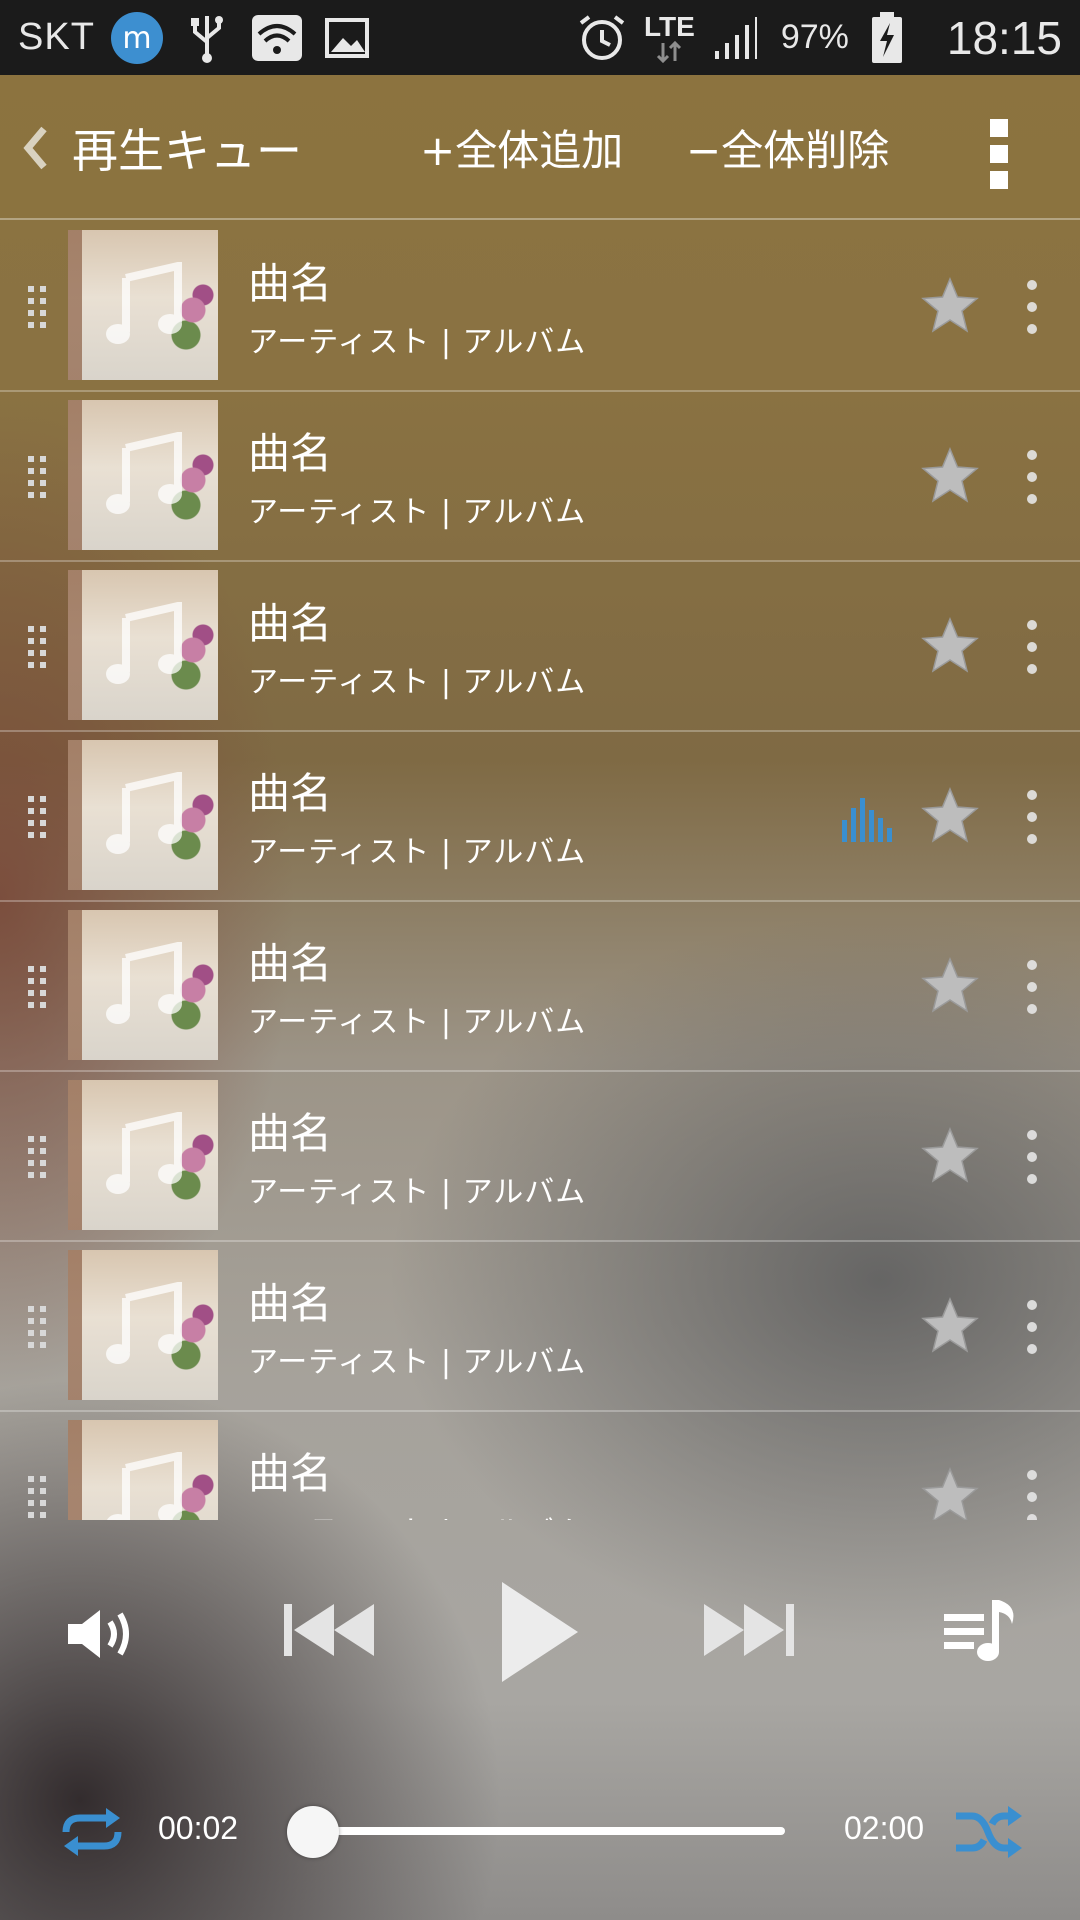 The width and height of the screenshot is (1080, 1920). What do you see at coordinates (989, 1832) in the screenshot?
I see `shuffle-icon` at bounding box center [989, 1832].